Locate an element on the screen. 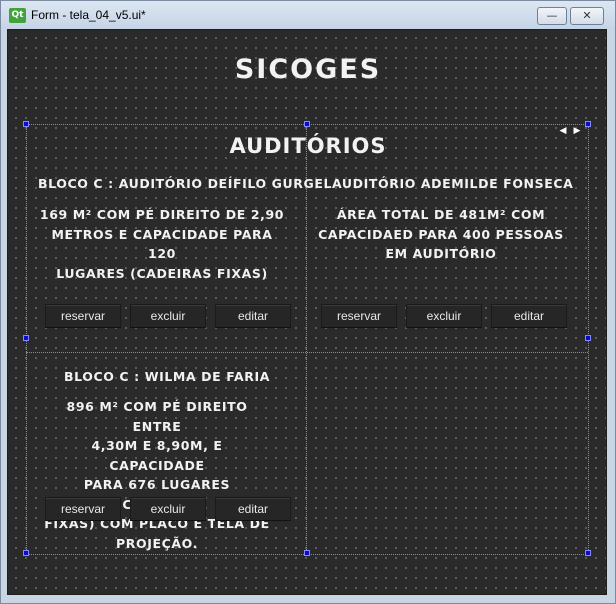 The height and width of the screenshot is (604, 616). selection-handle-top-right is located at coordinates (588, 124).